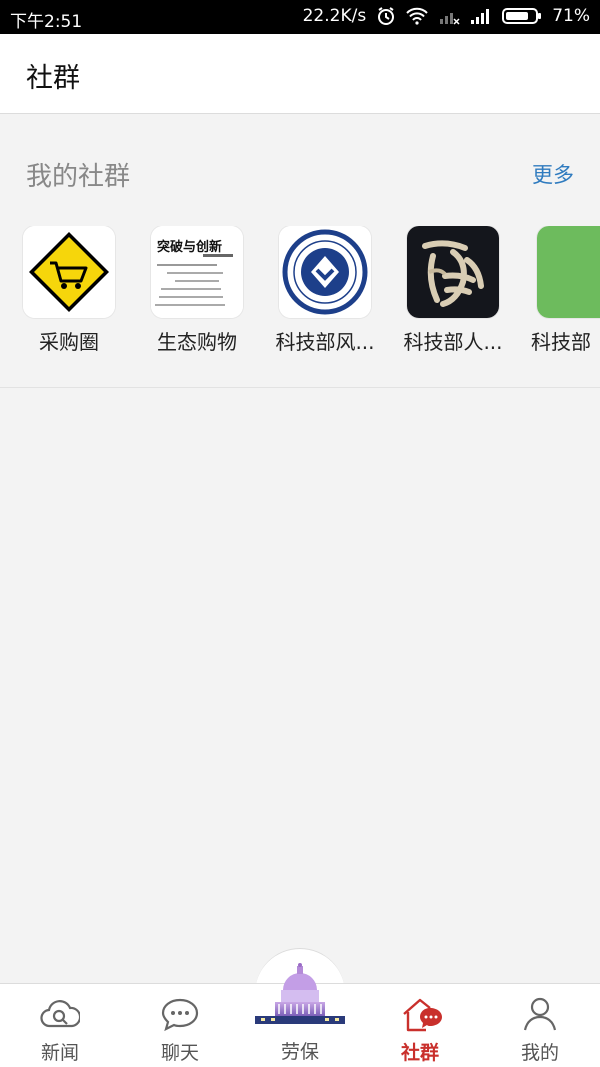  I want to click on status-bar: 下午2:51 22.2K/s 71%, so click(300, 17).